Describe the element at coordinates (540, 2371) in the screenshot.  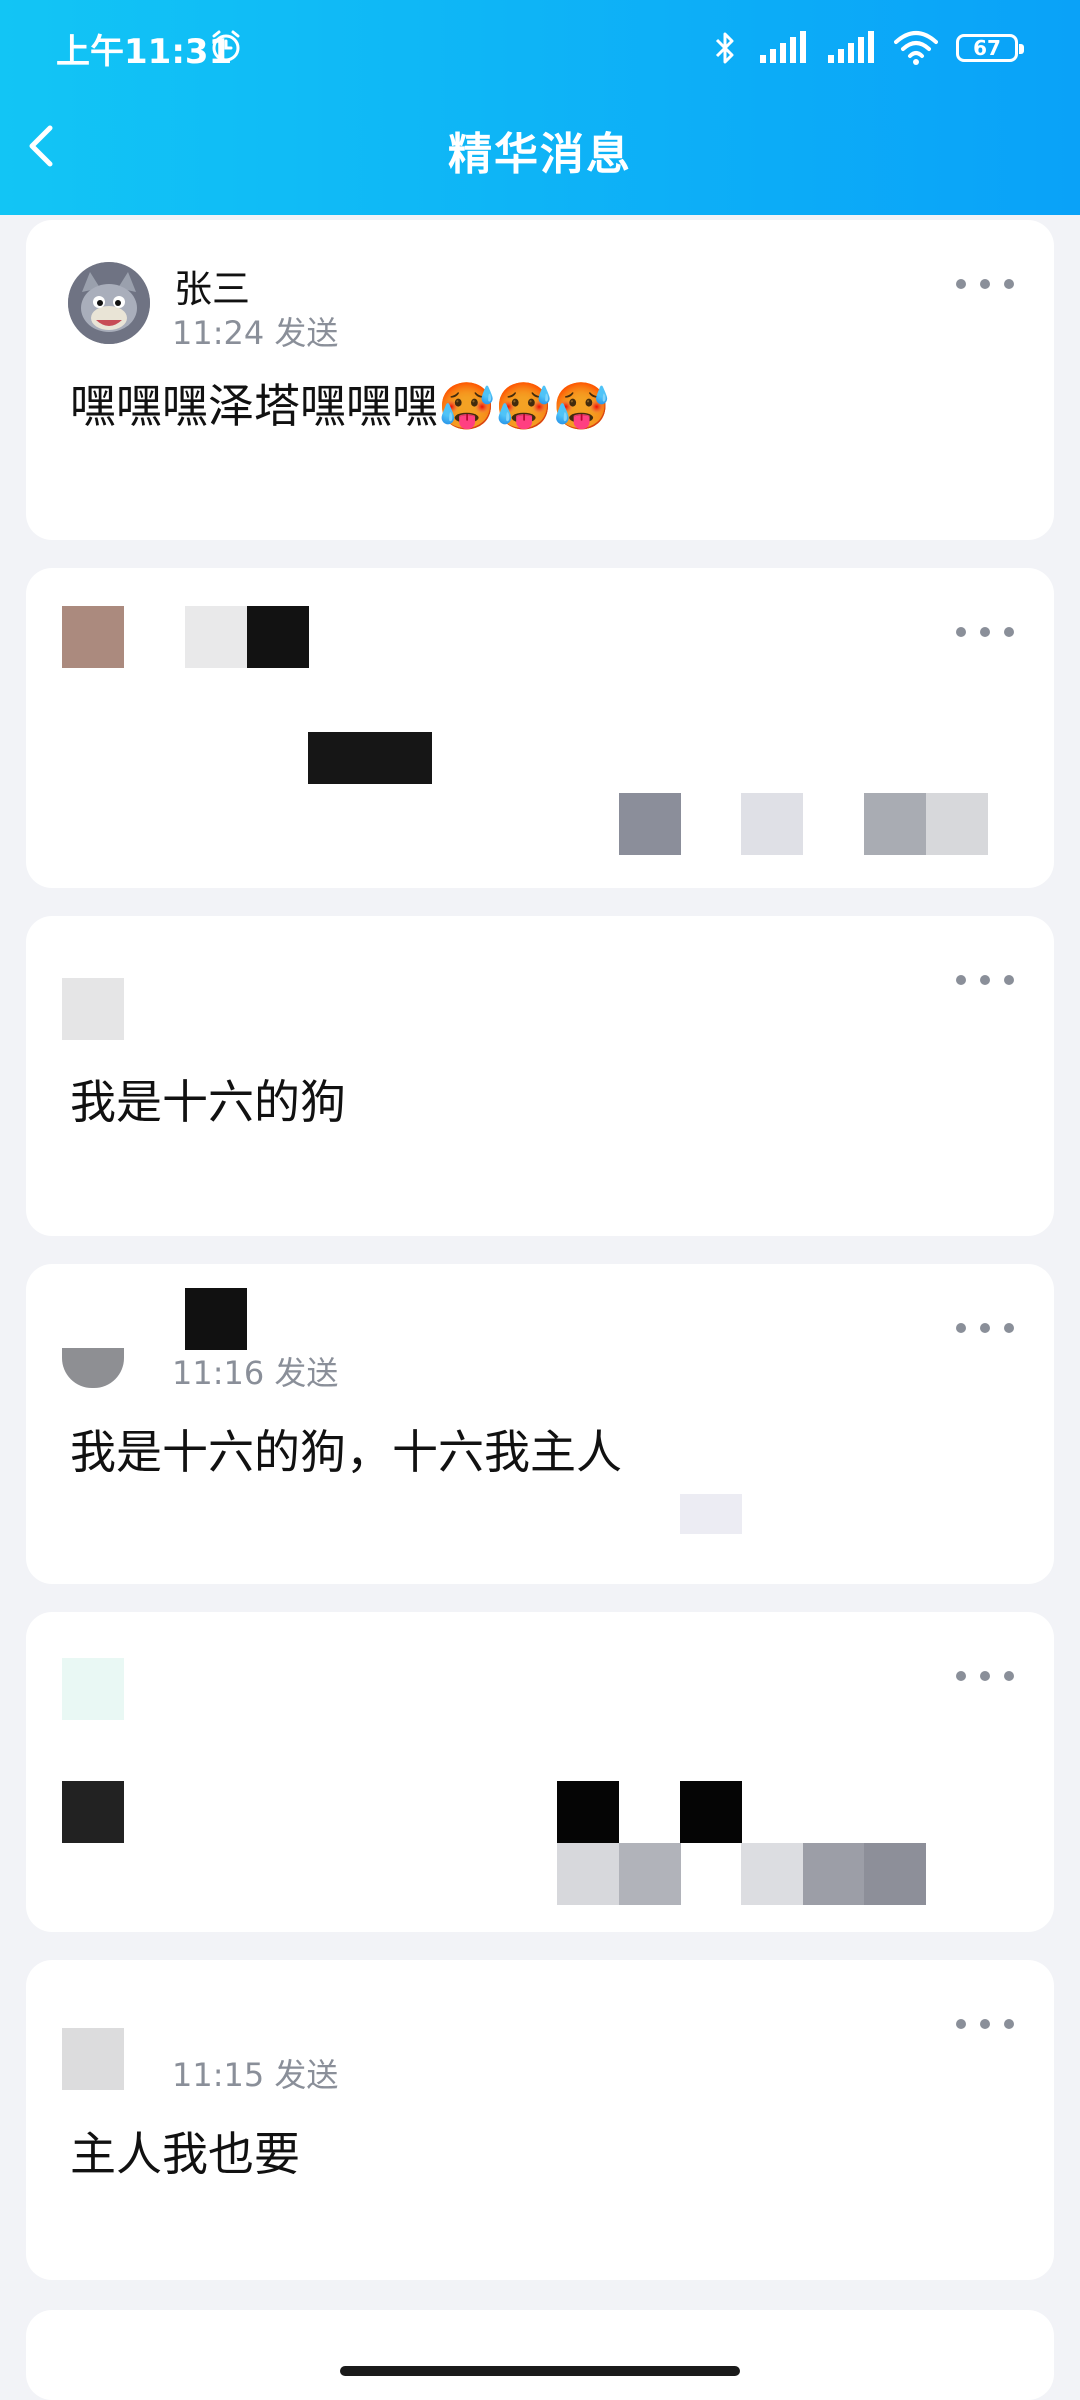
I see `home-indicator` at that location.